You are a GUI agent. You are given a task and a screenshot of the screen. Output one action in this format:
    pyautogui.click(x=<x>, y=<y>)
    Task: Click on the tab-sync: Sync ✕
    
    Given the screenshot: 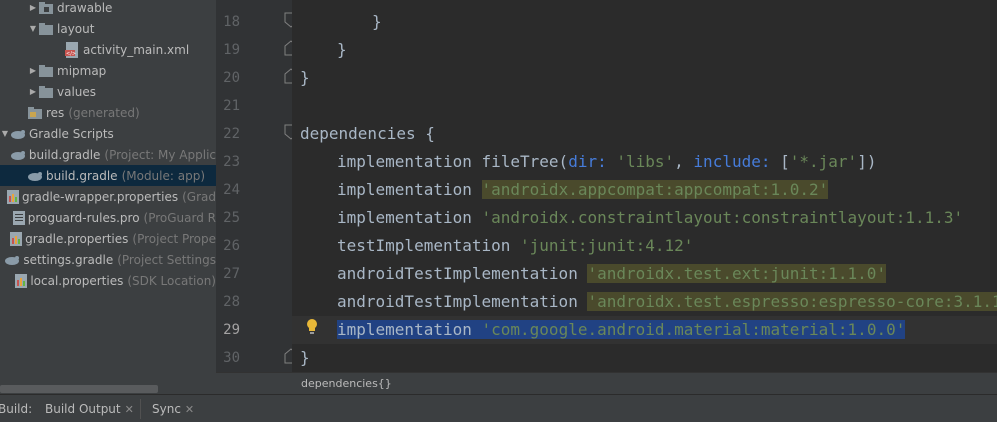 What is the action you would take?
    pyautogui.click(x=173, y=409)
    